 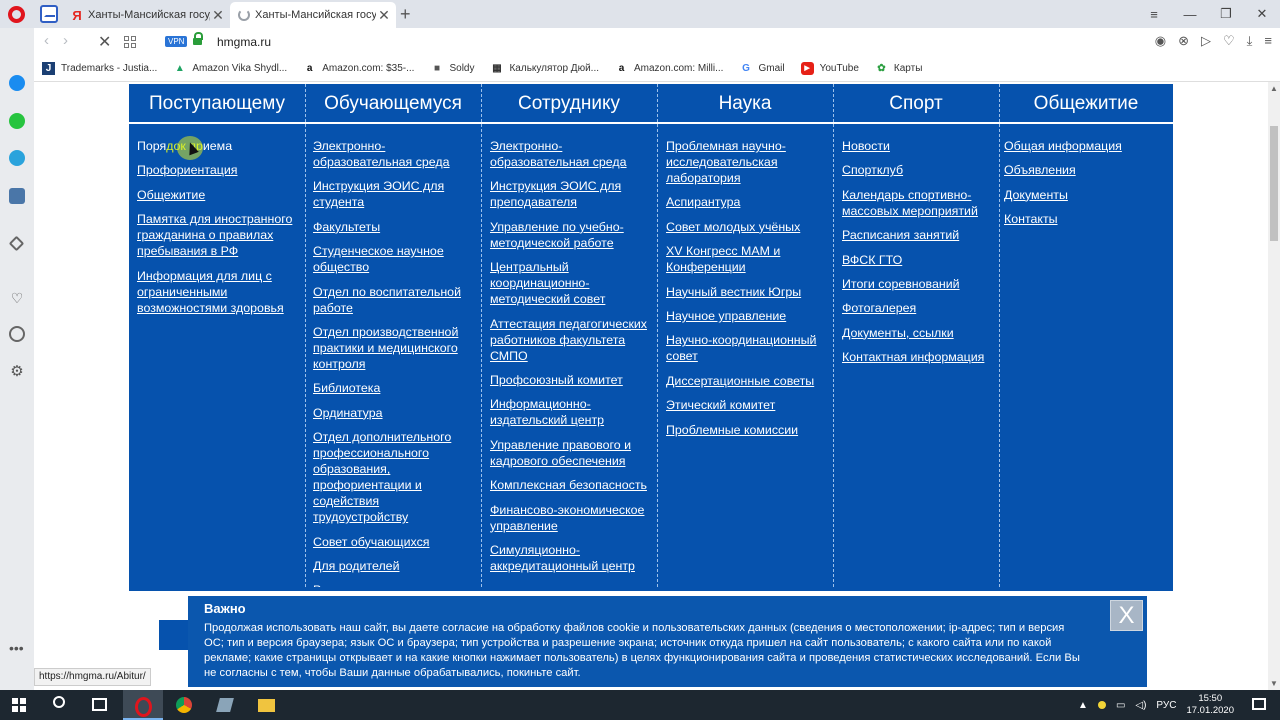 I want to click on menu-link: Инструкция ЭОИС для студента, so click(x=394, y=194).